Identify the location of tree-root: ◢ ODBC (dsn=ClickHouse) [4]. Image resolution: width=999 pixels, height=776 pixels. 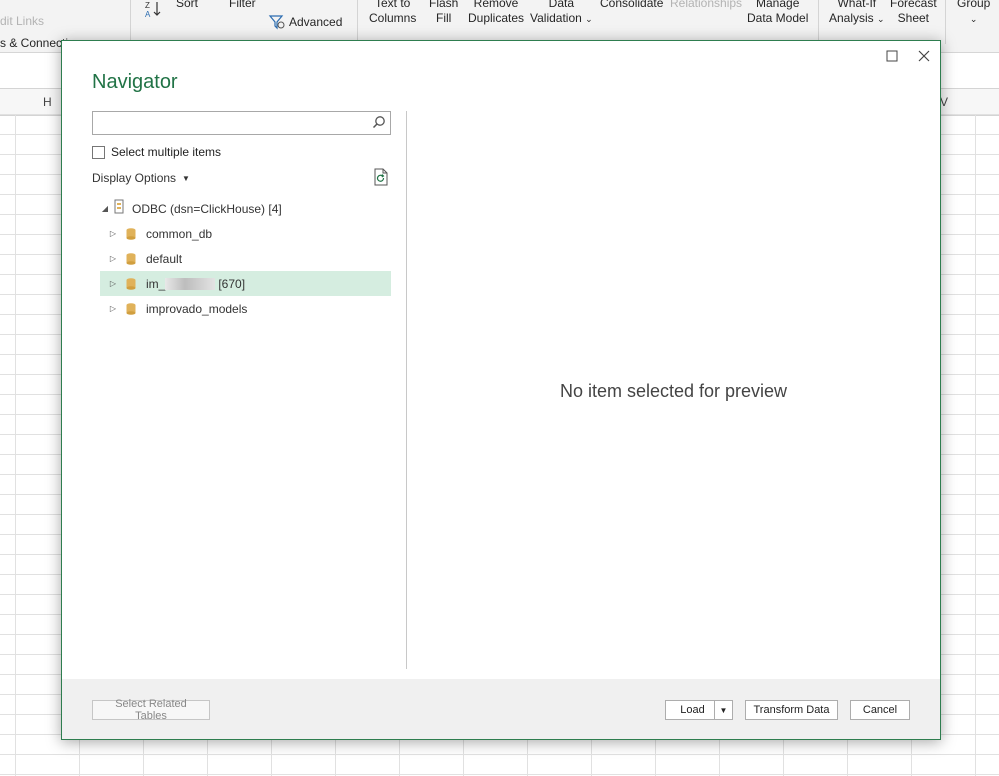
(191, 208).